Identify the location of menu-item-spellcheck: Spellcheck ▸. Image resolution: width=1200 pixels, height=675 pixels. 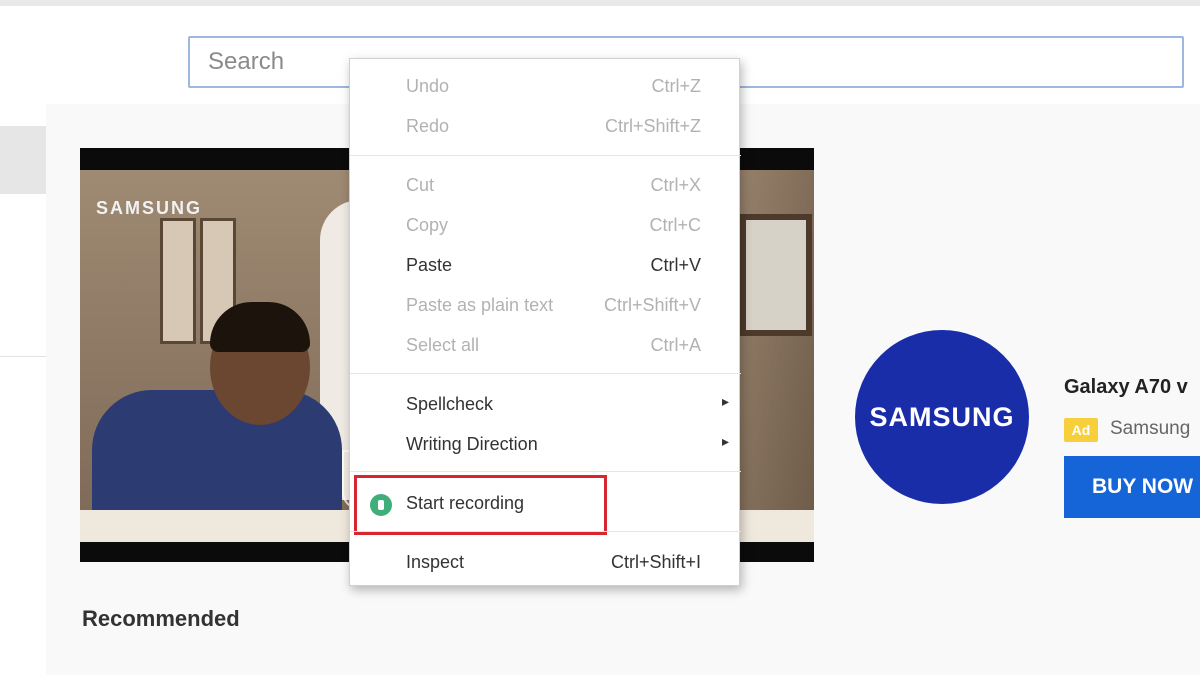
(545, 405).